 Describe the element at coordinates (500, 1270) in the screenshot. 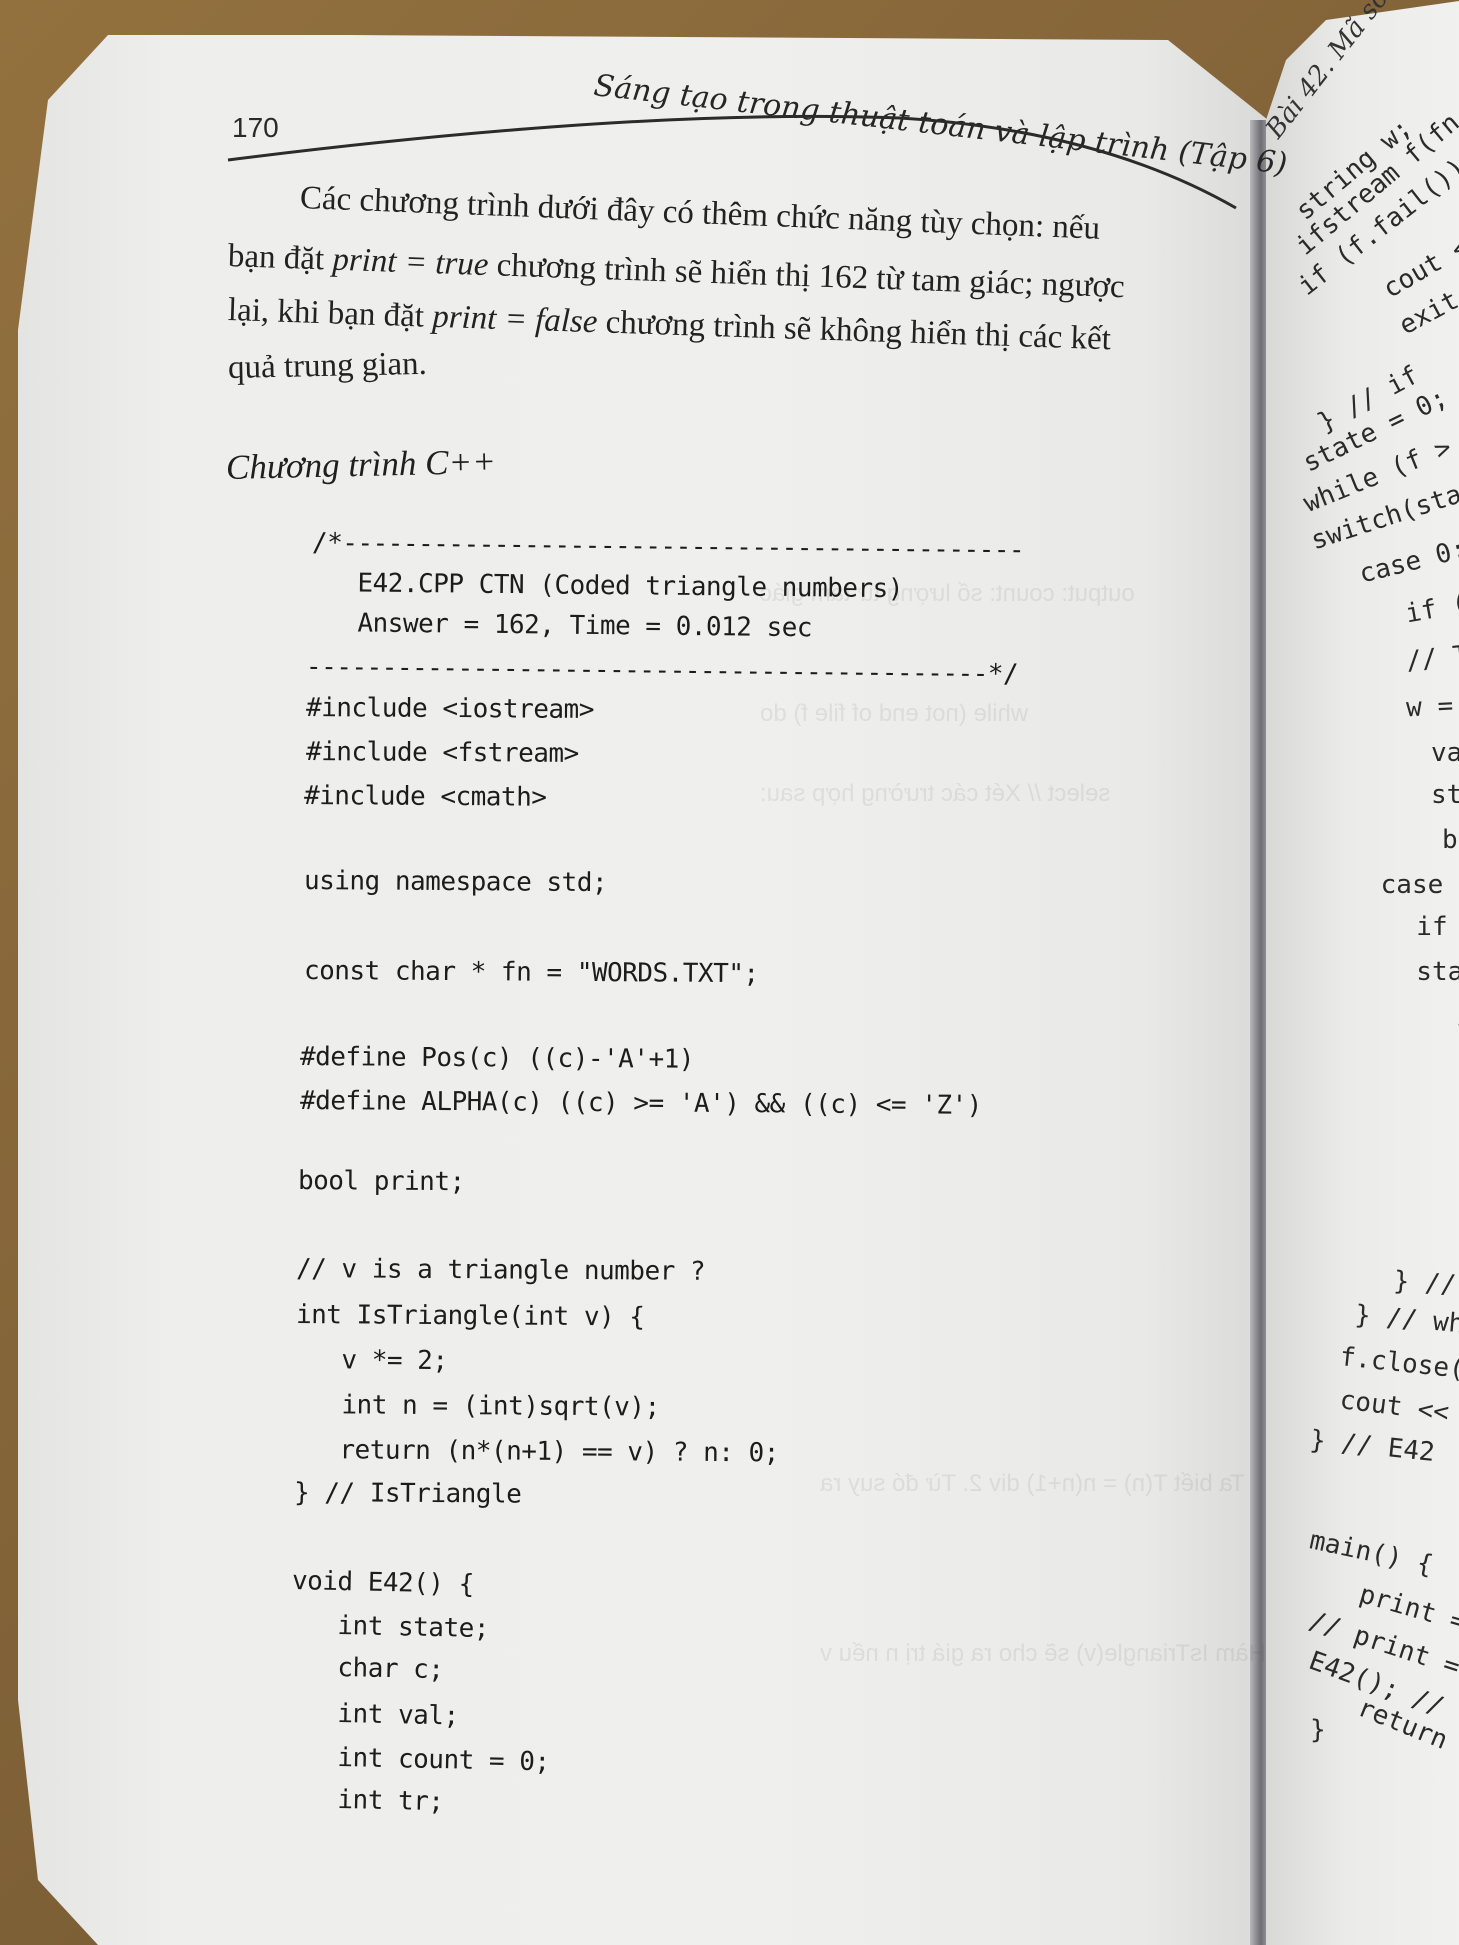

I see `code-line: // v is a triangle number ?` at that location.